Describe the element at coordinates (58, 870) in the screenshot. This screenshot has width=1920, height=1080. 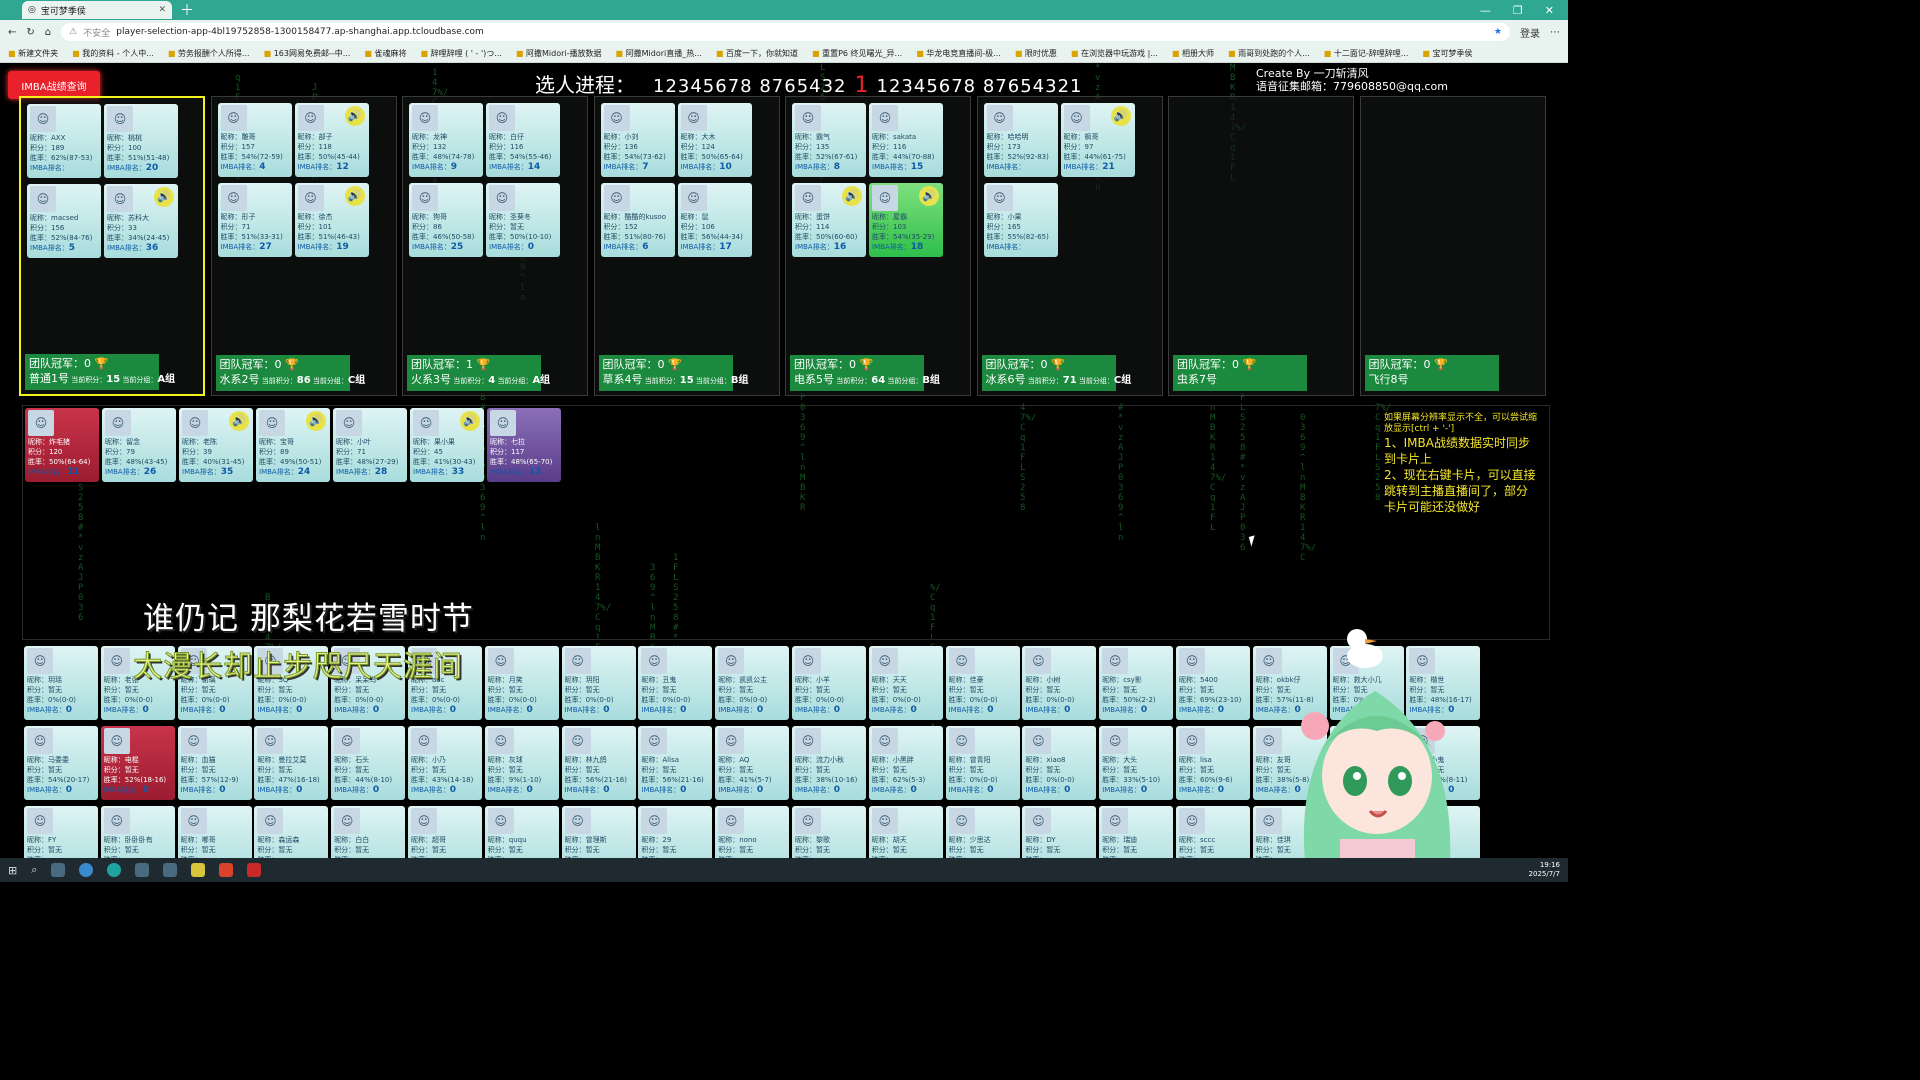
I see `file-explorer-icon` at that location.